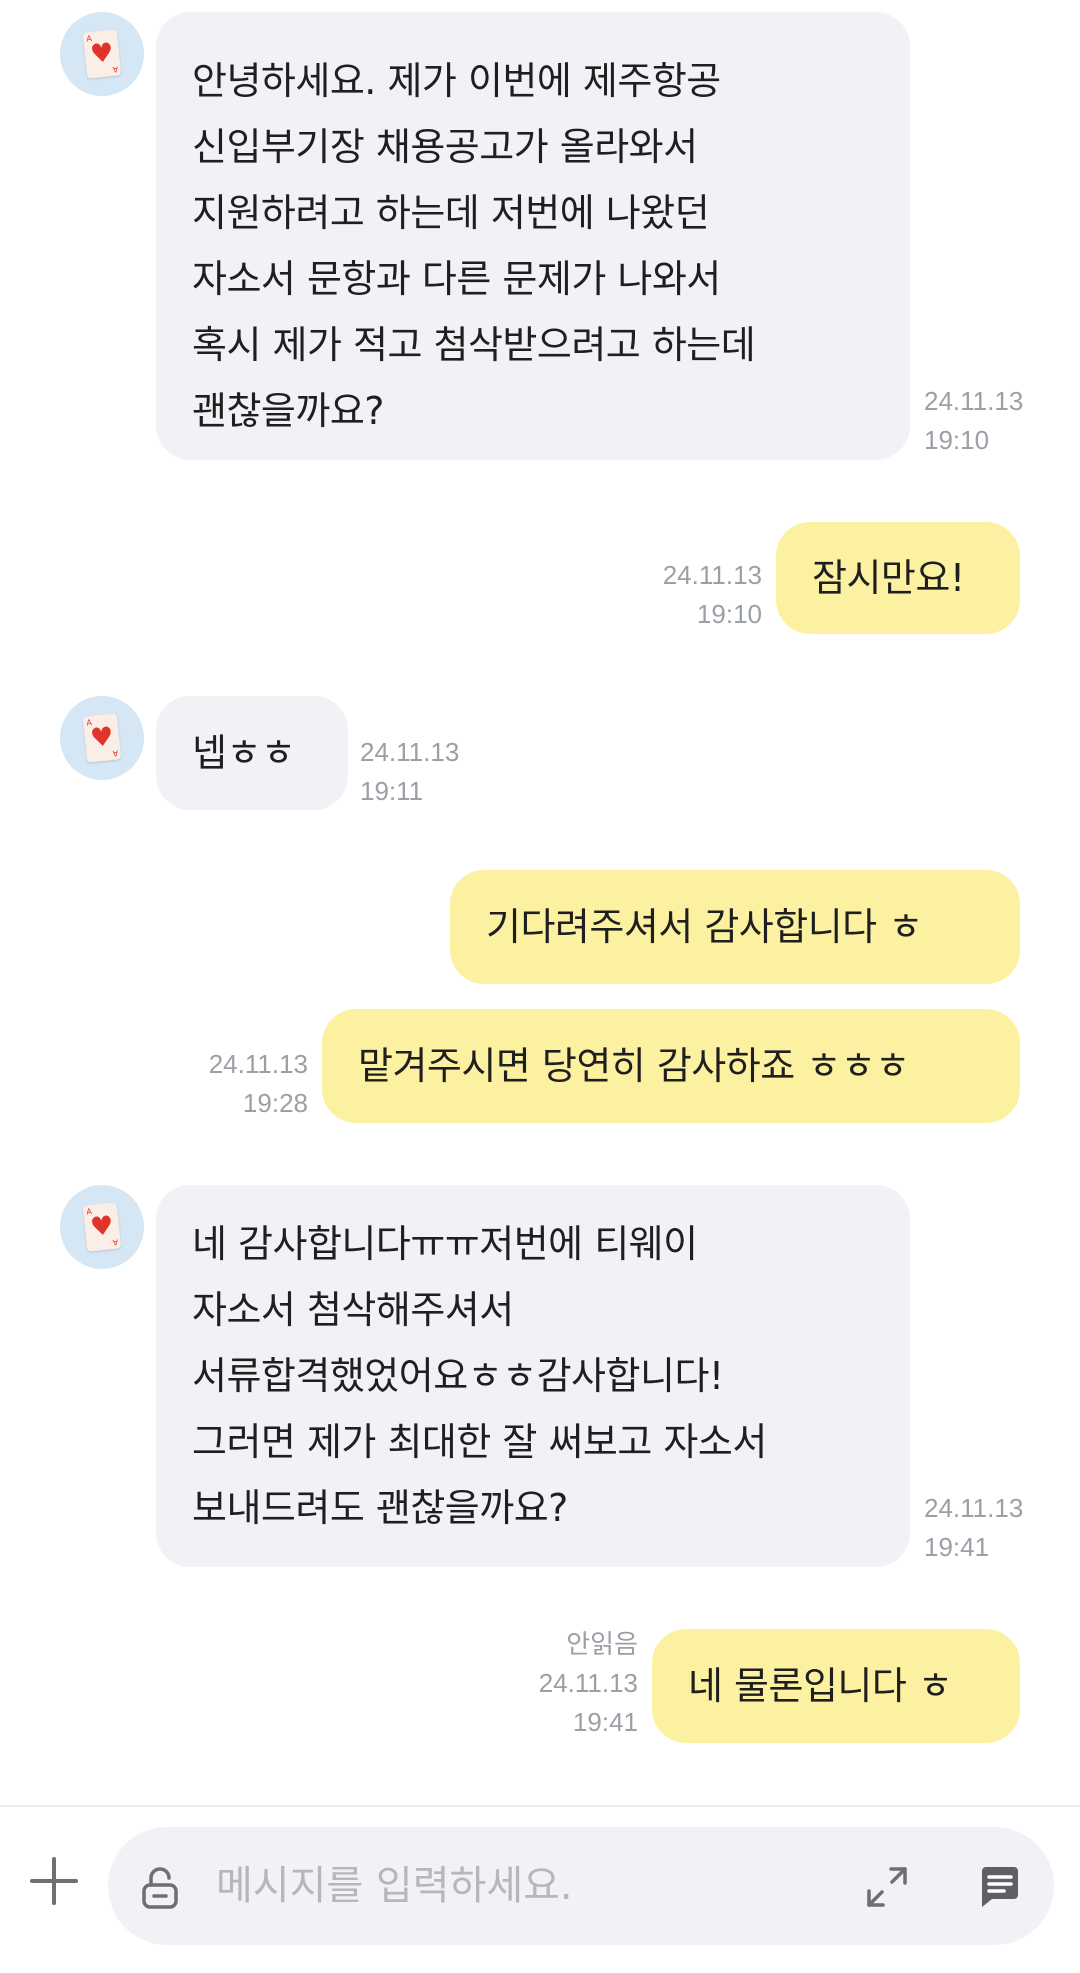  What do you see at coordinates (836, 1686) in the screenshot?
I see `message-bubble-outgoing: 네 물론입니다 ㅎ` at bounding box center [836, 1686].